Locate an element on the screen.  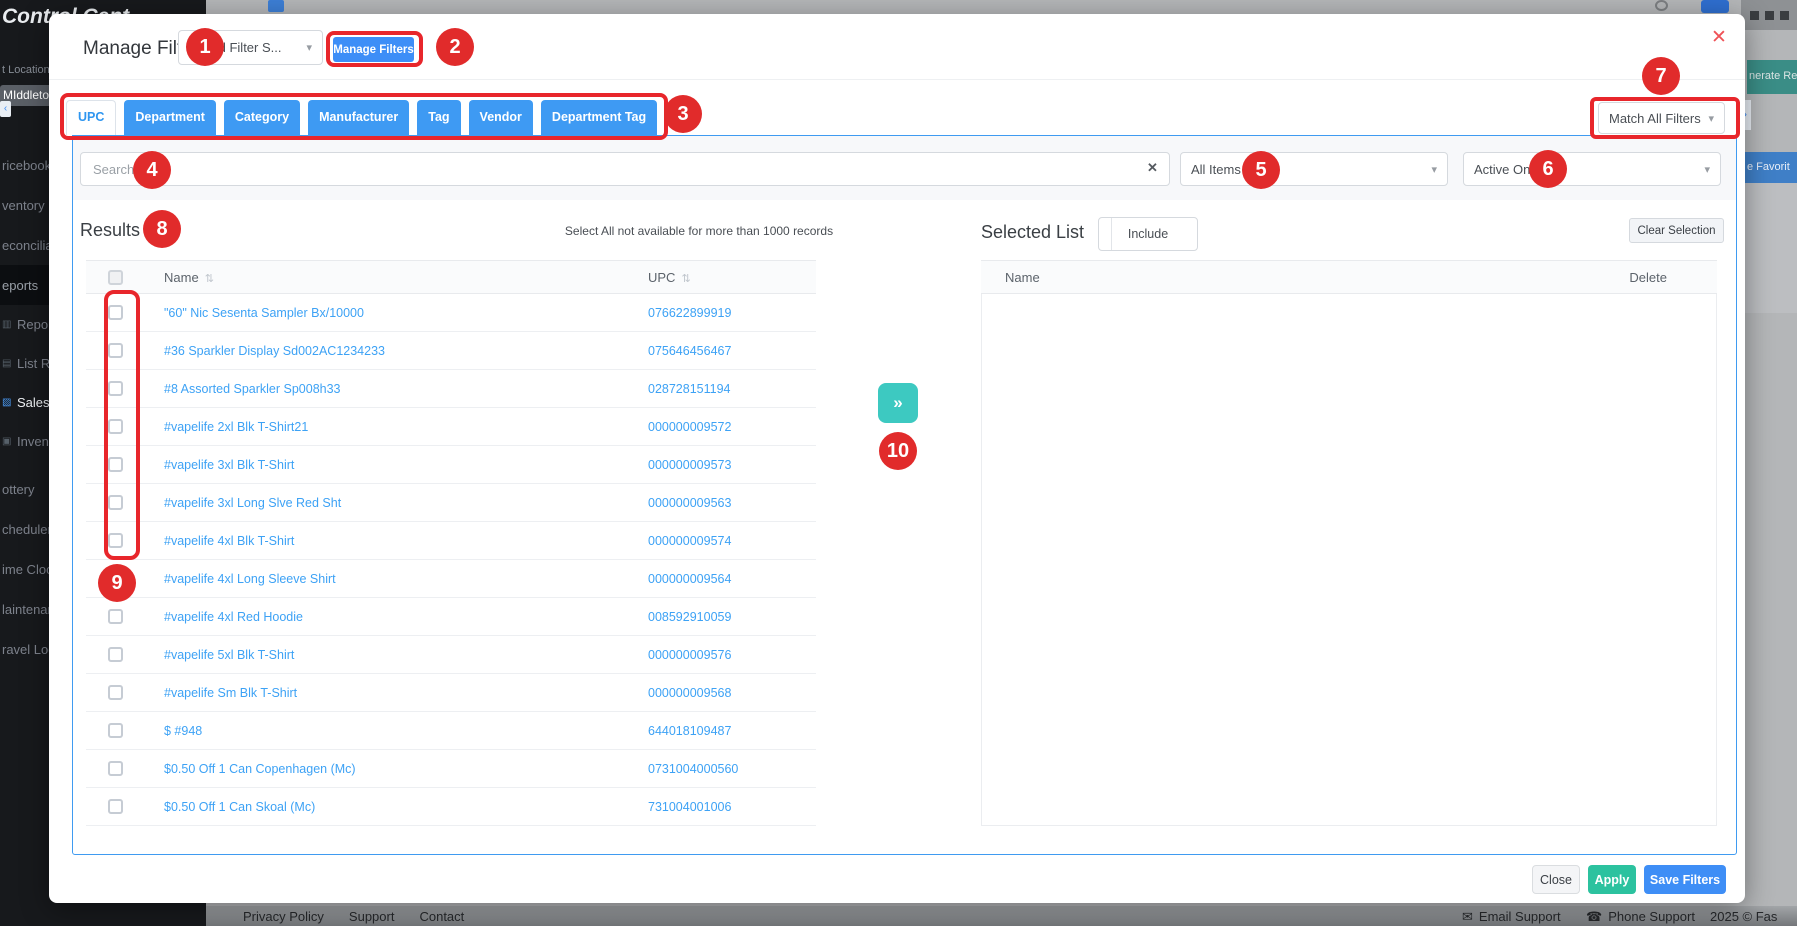
email-support-link: ✉ Email Support is located at coordinates (1511, 917).